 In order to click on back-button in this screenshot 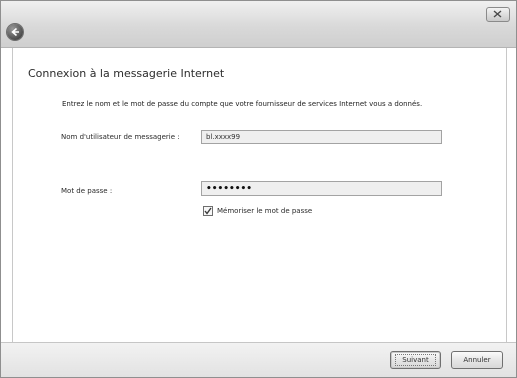, I will do `click(15, 32)`.